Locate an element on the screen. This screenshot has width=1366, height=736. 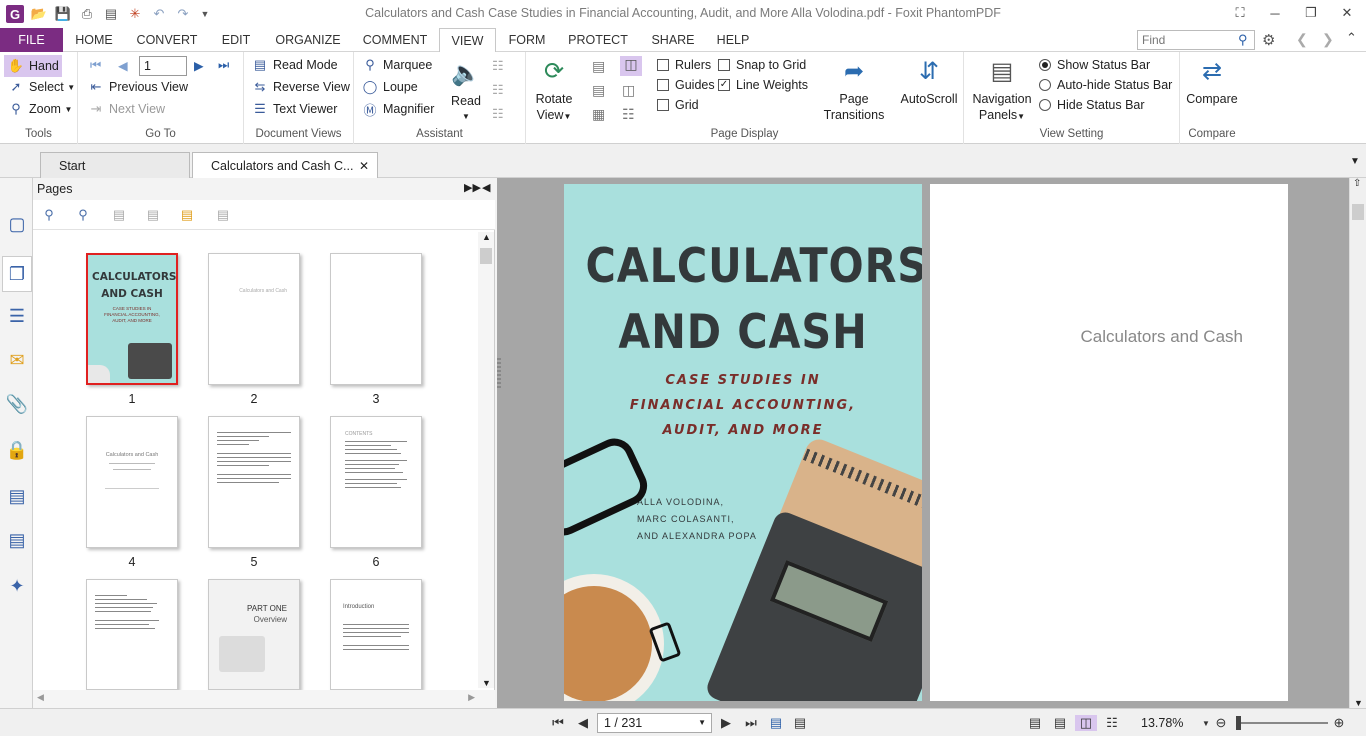
facing-icon: ◫ is located at coordinates (631, 66).